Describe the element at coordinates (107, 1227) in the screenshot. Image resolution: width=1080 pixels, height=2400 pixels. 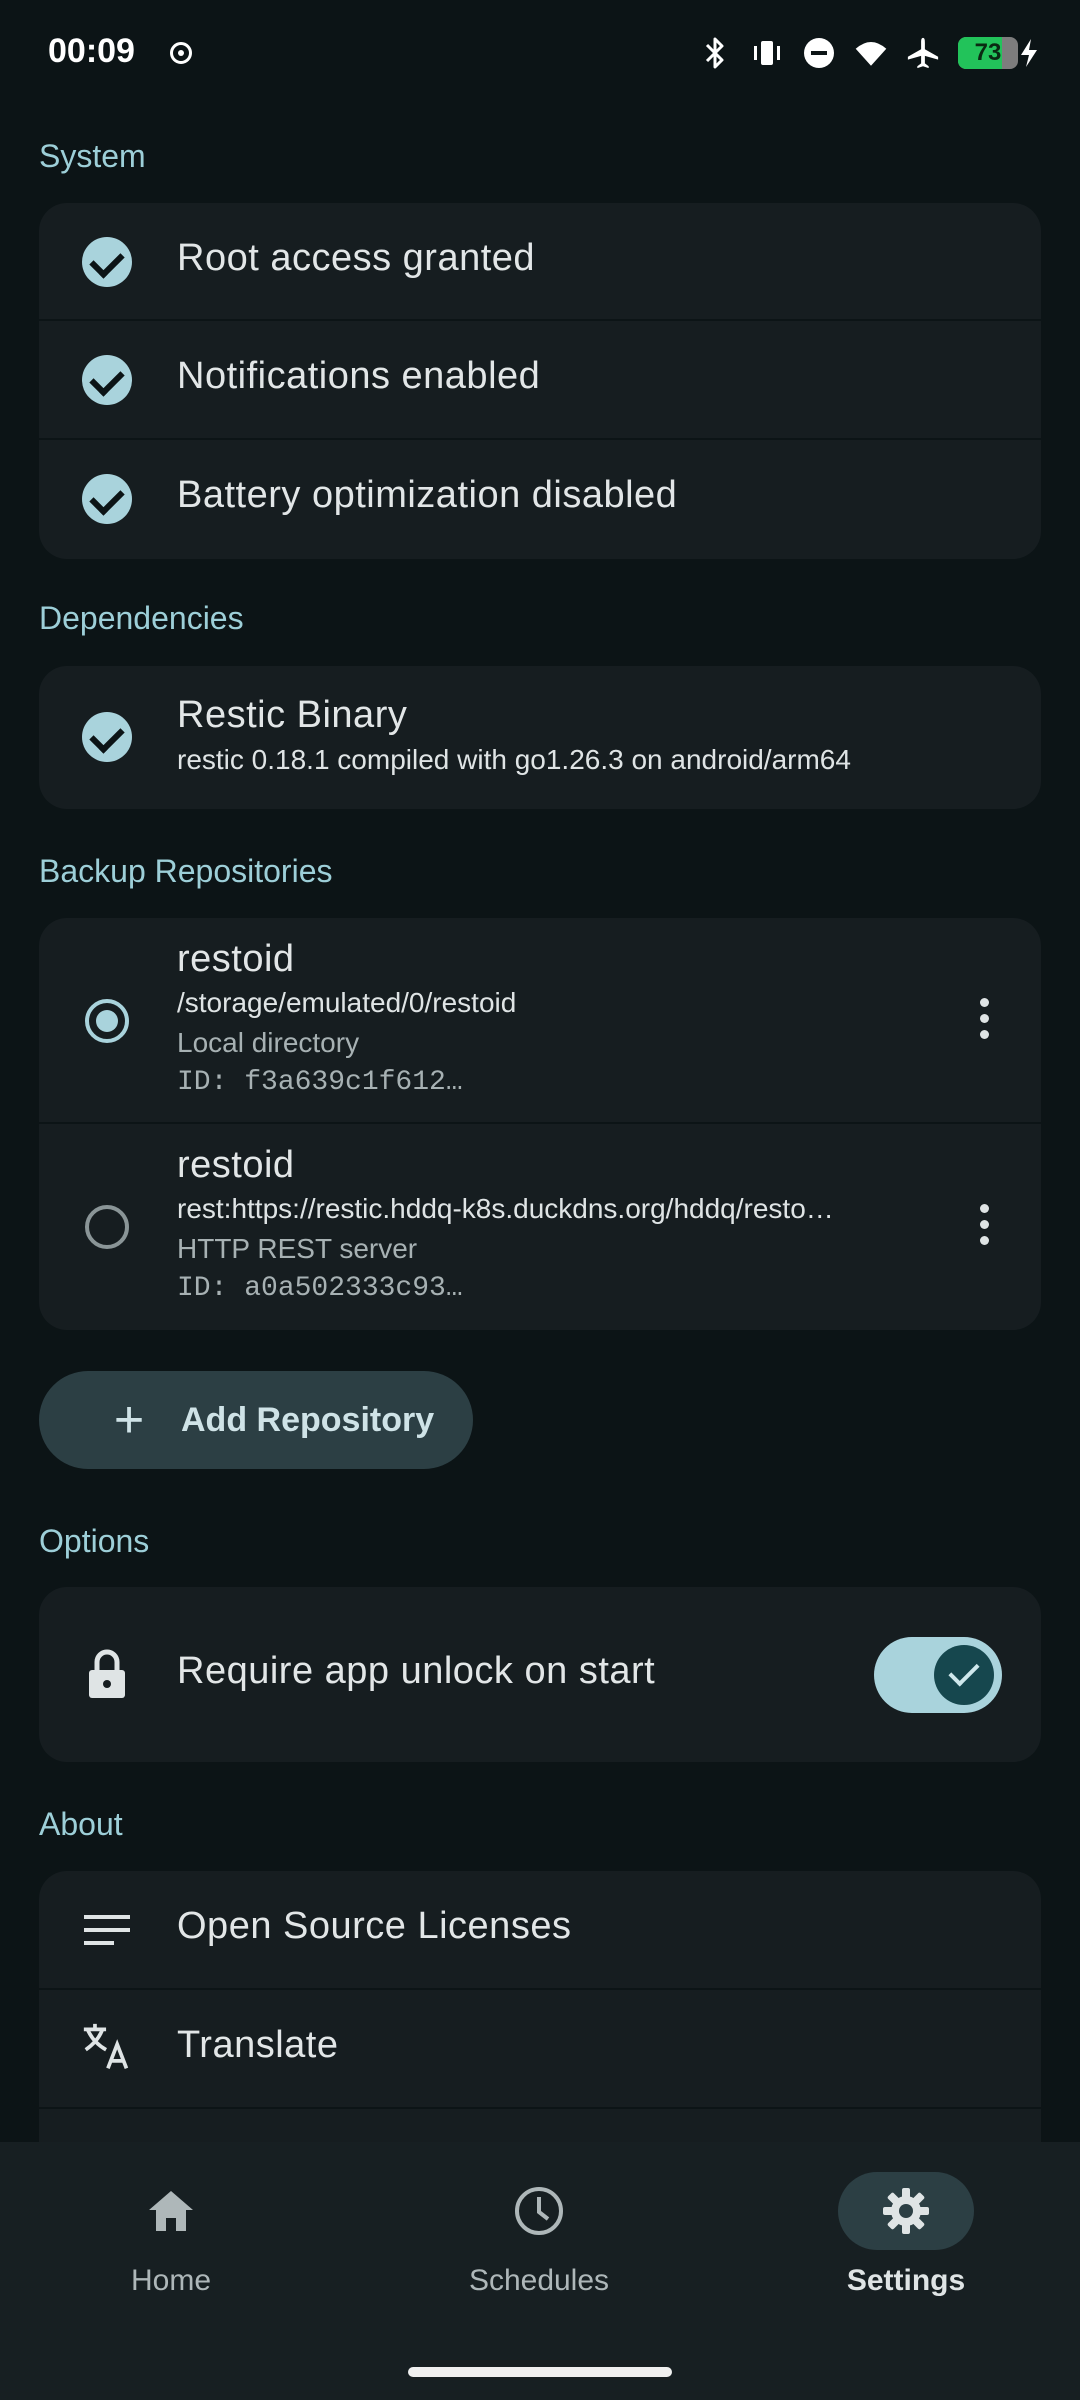
I see `radio-unselected` at that location.